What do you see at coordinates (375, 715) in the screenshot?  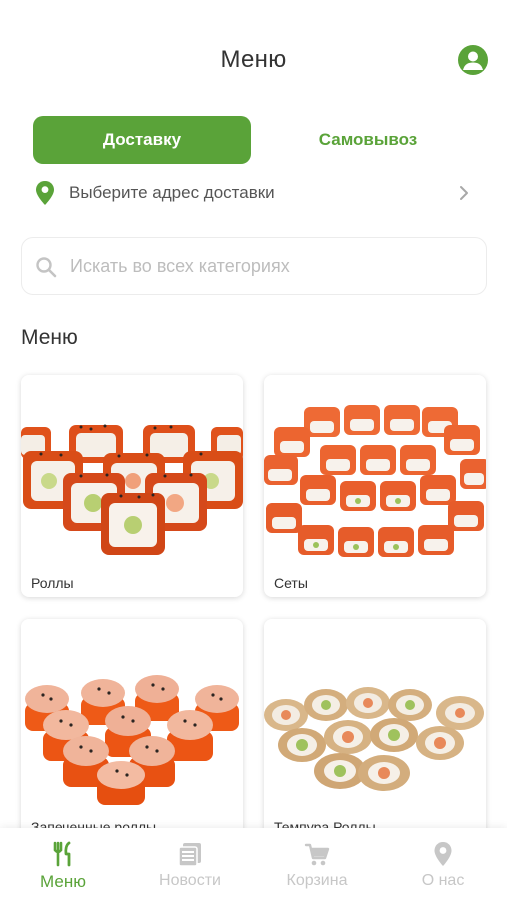 I see `tempura-rolls-image` at bounding box center [375, 715].